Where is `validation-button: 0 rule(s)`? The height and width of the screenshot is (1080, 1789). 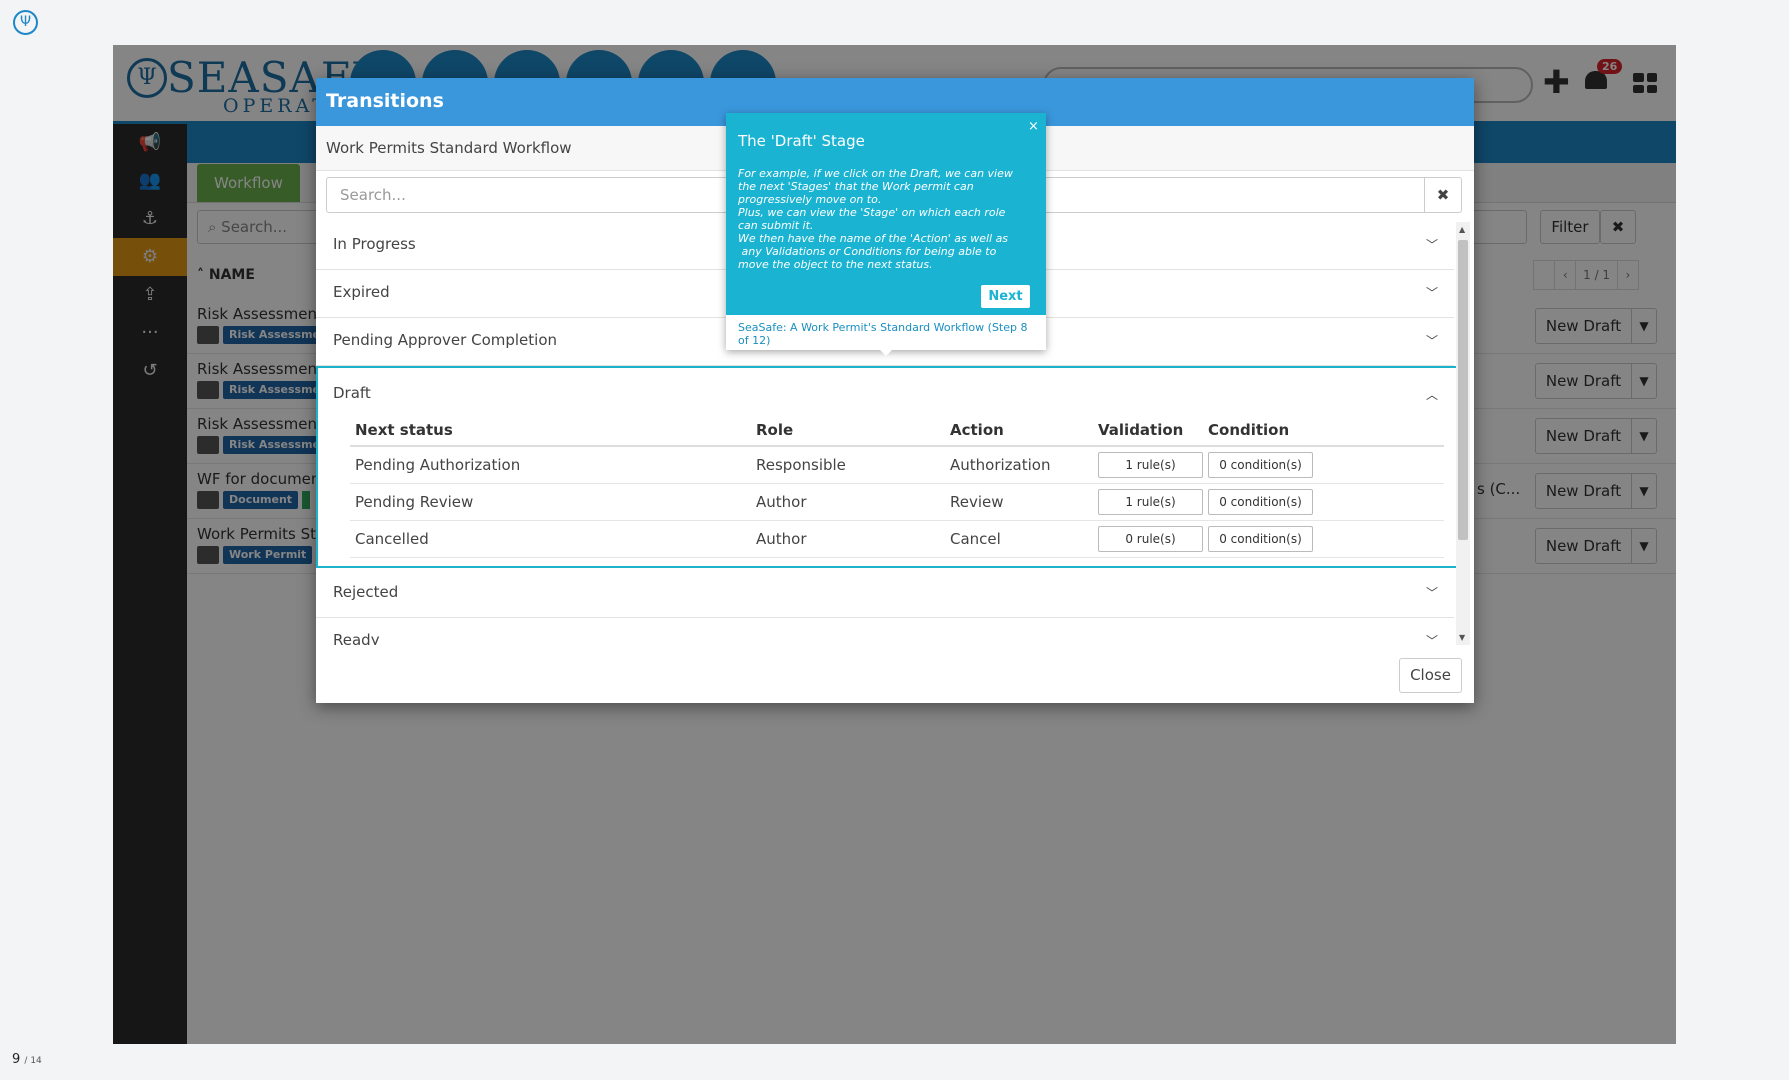
validation-button: 0 rule(s) is located at coordinates (1150, 538).